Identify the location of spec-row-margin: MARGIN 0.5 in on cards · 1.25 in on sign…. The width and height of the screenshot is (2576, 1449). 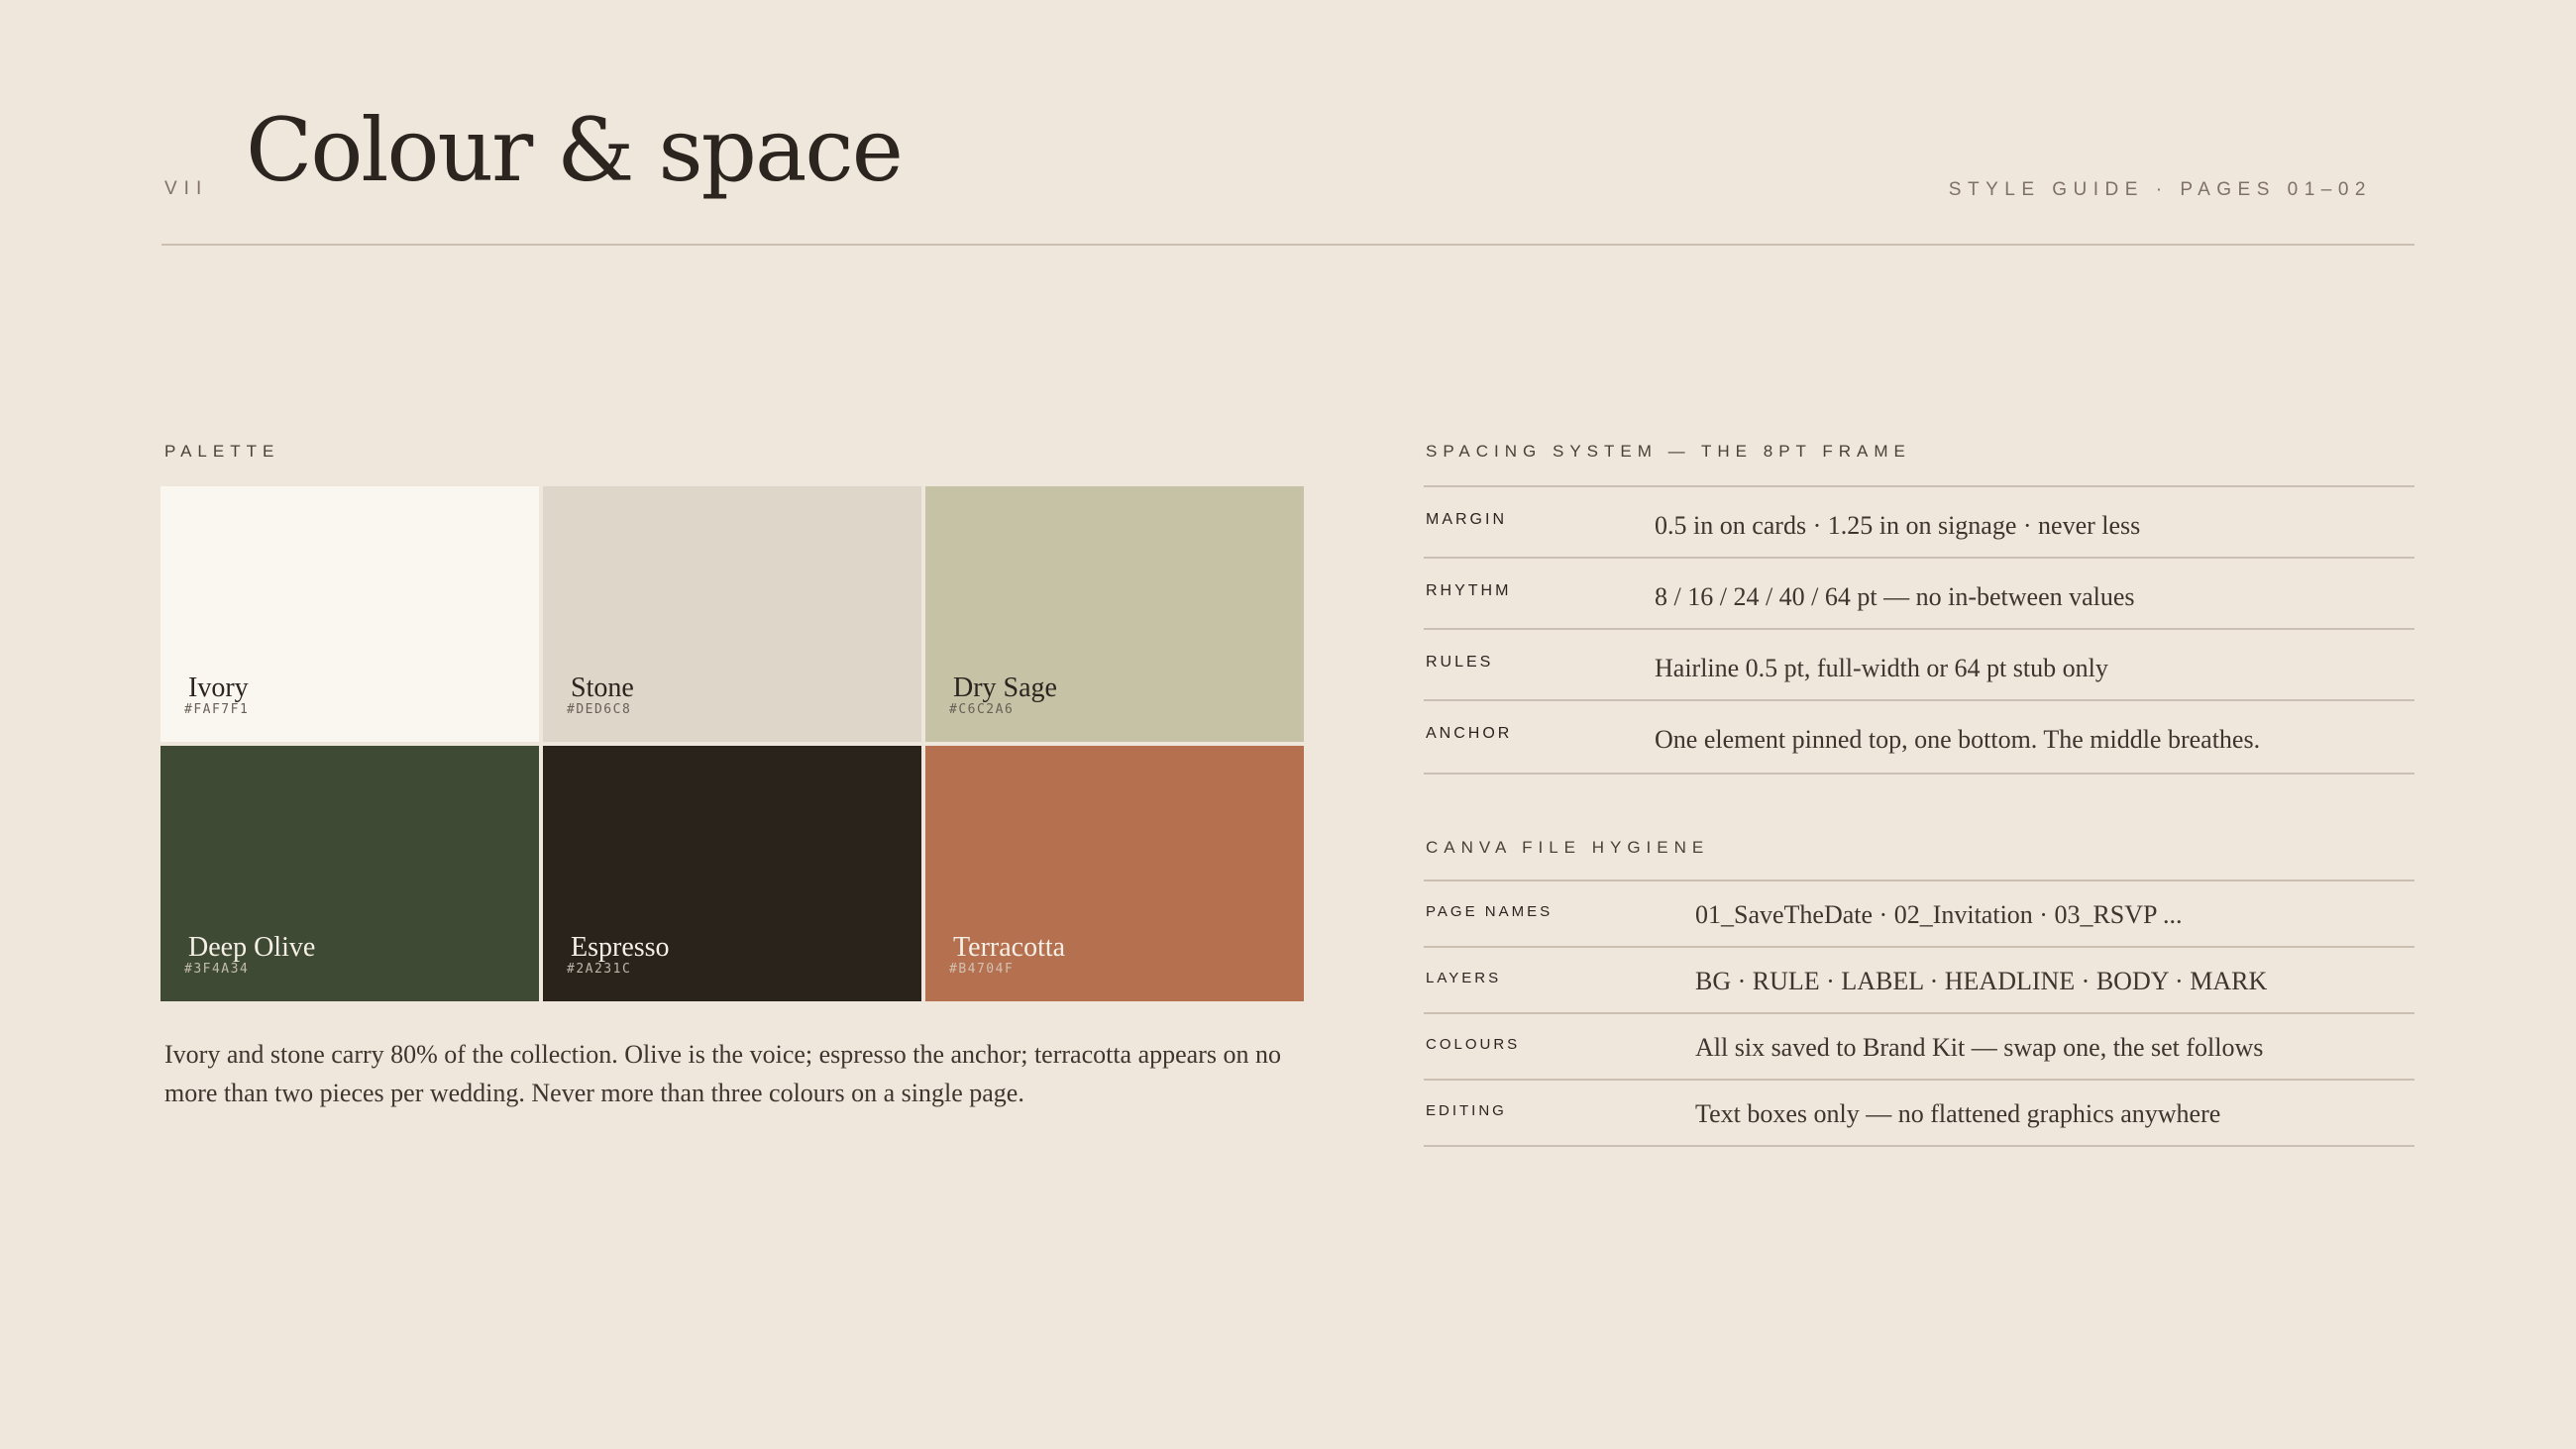
(1919, 523).